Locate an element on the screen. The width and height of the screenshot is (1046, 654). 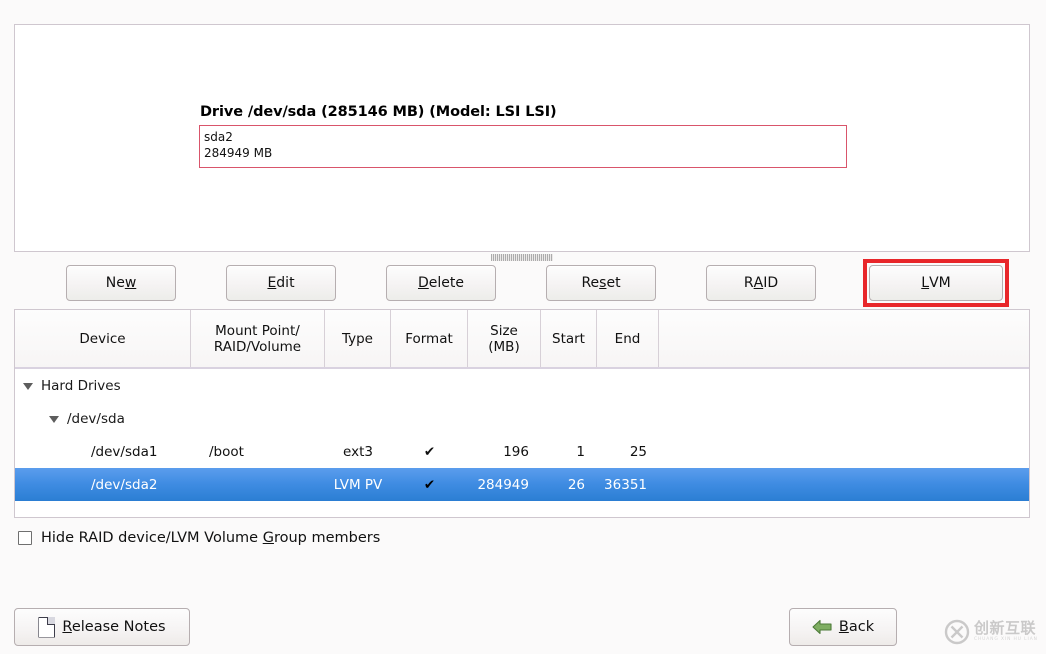
cell-type: LVM PV is located at coordinates (358, 484).